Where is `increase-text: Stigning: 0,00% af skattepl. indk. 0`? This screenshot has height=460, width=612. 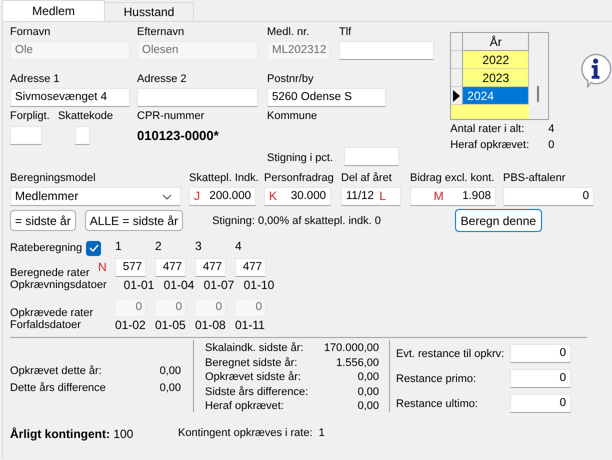
increase-text: Stigning: 0,00% af skattepl. indk. 0 is located at coordinates (296, 220).